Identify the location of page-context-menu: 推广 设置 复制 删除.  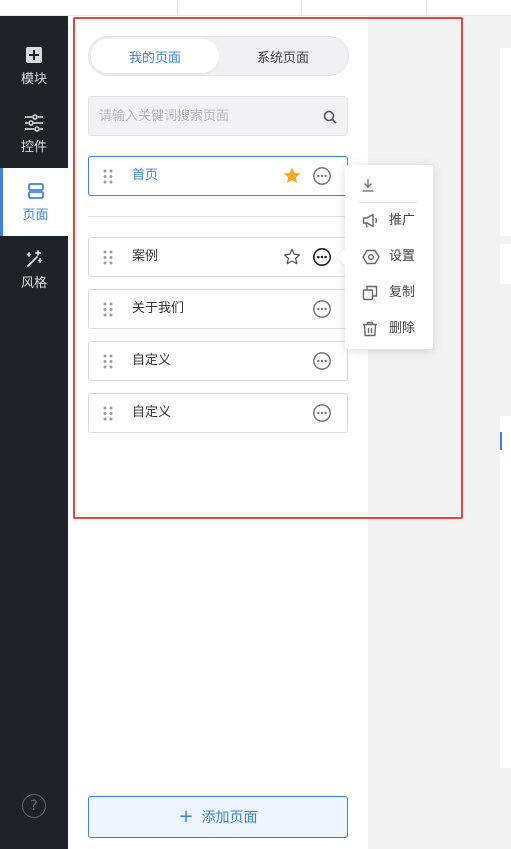
(384, 257).